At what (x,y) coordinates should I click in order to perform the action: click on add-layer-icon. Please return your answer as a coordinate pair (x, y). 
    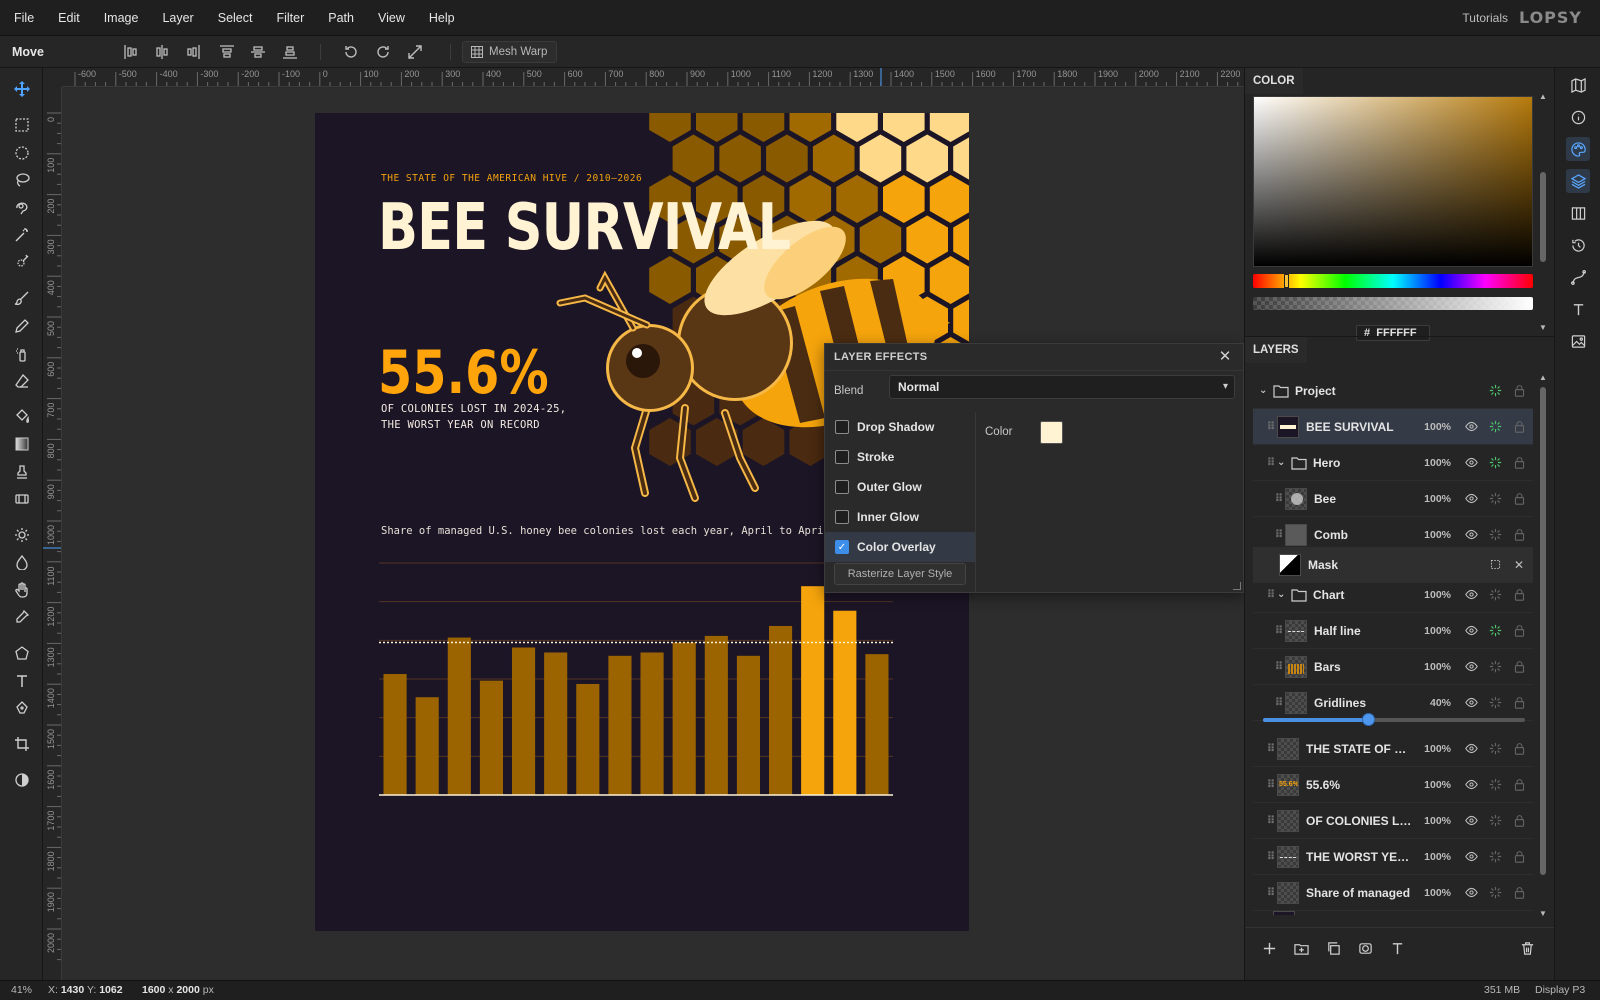
    Looking at the image, I should click on (1269, 948).